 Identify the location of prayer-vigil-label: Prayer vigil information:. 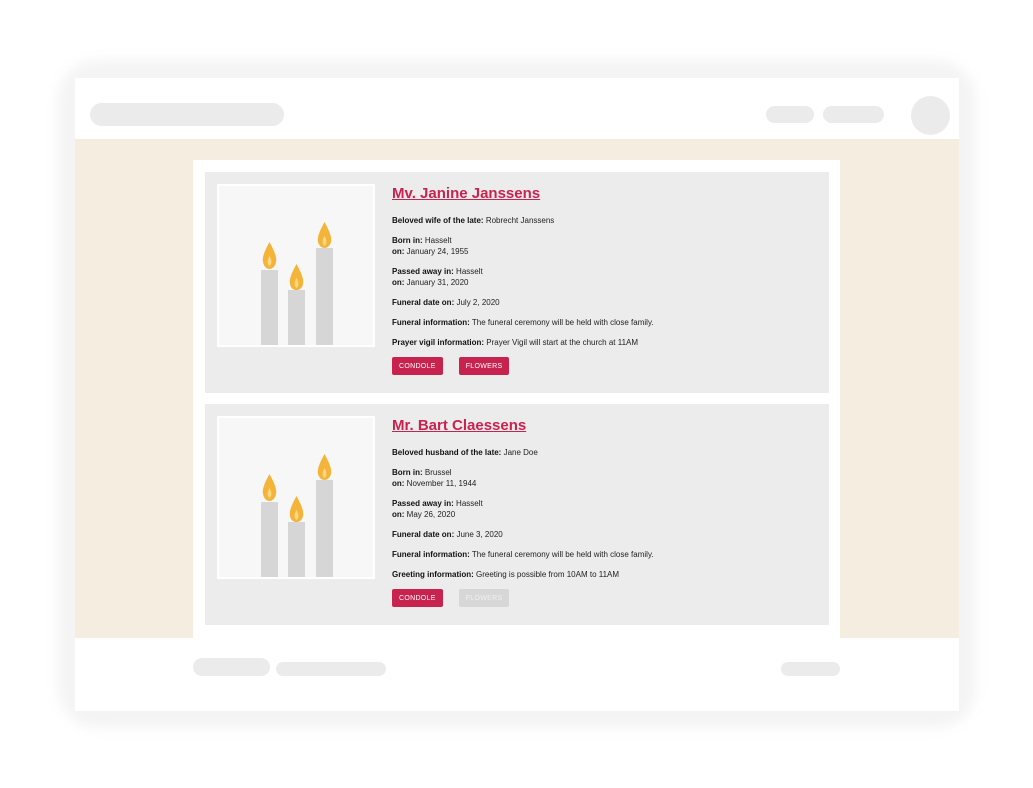
(438, 342).